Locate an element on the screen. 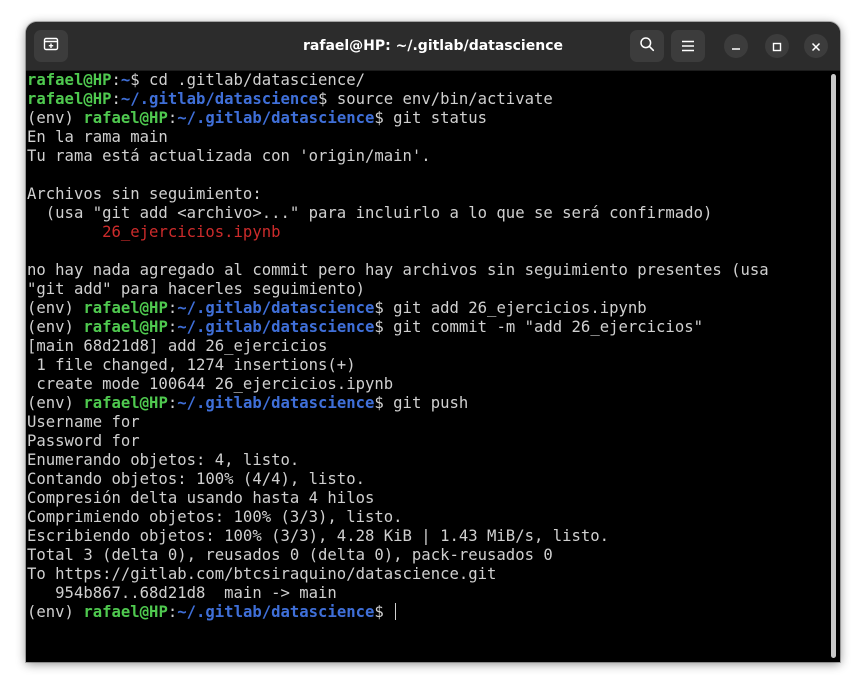 This screenshot has width=866, height=690. menu-button is located at coordinates (688, 46).